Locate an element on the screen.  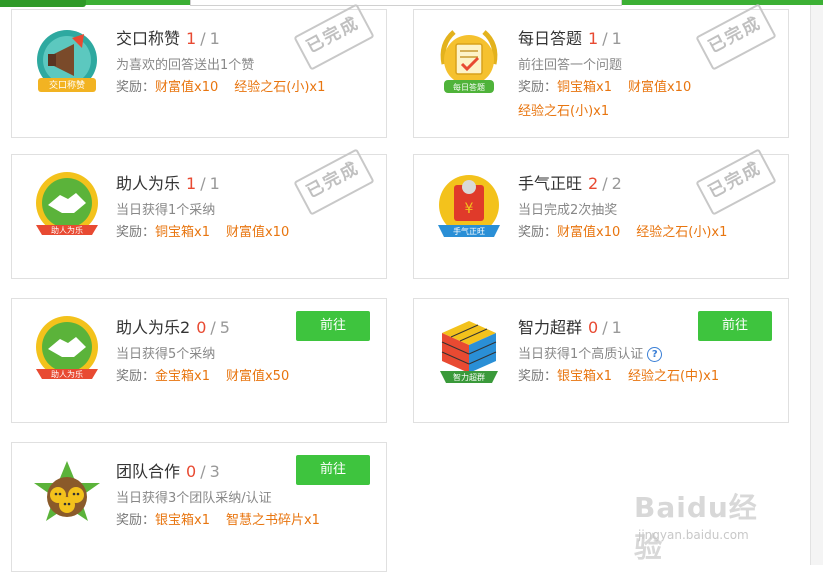
task-title: 助人为乐2 is located at coordinates (153, 327).